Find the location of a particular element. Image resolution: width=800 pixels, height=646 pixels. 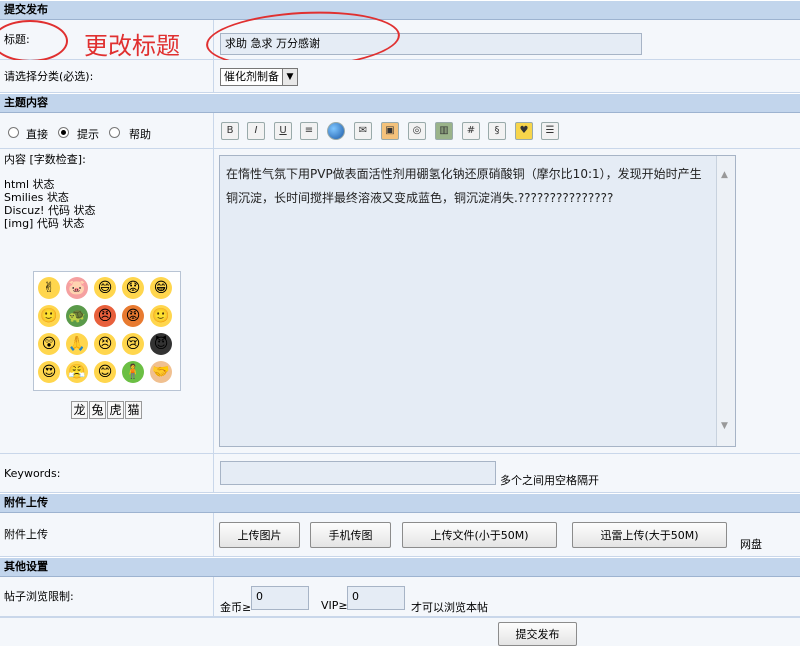

netdisk-link: 网盘 is located at coordinates (751, 544).